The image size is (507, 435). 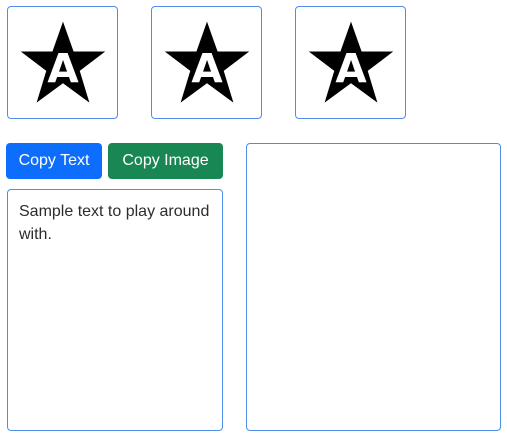 What do you see at coordinates (165, 161) in the screenshot?
I see `copy-image-button: Copy Image` at bounding box center [165, 161].